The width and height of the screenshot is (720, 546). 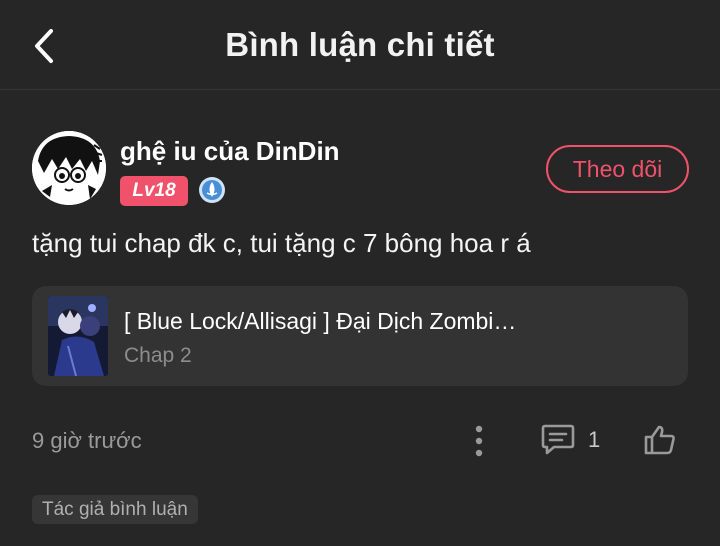 What do you see at coordinates (115, 509) in the screenshot?
I see `author-tag: Tác giả bình luận` at bounding box center [115, 509].